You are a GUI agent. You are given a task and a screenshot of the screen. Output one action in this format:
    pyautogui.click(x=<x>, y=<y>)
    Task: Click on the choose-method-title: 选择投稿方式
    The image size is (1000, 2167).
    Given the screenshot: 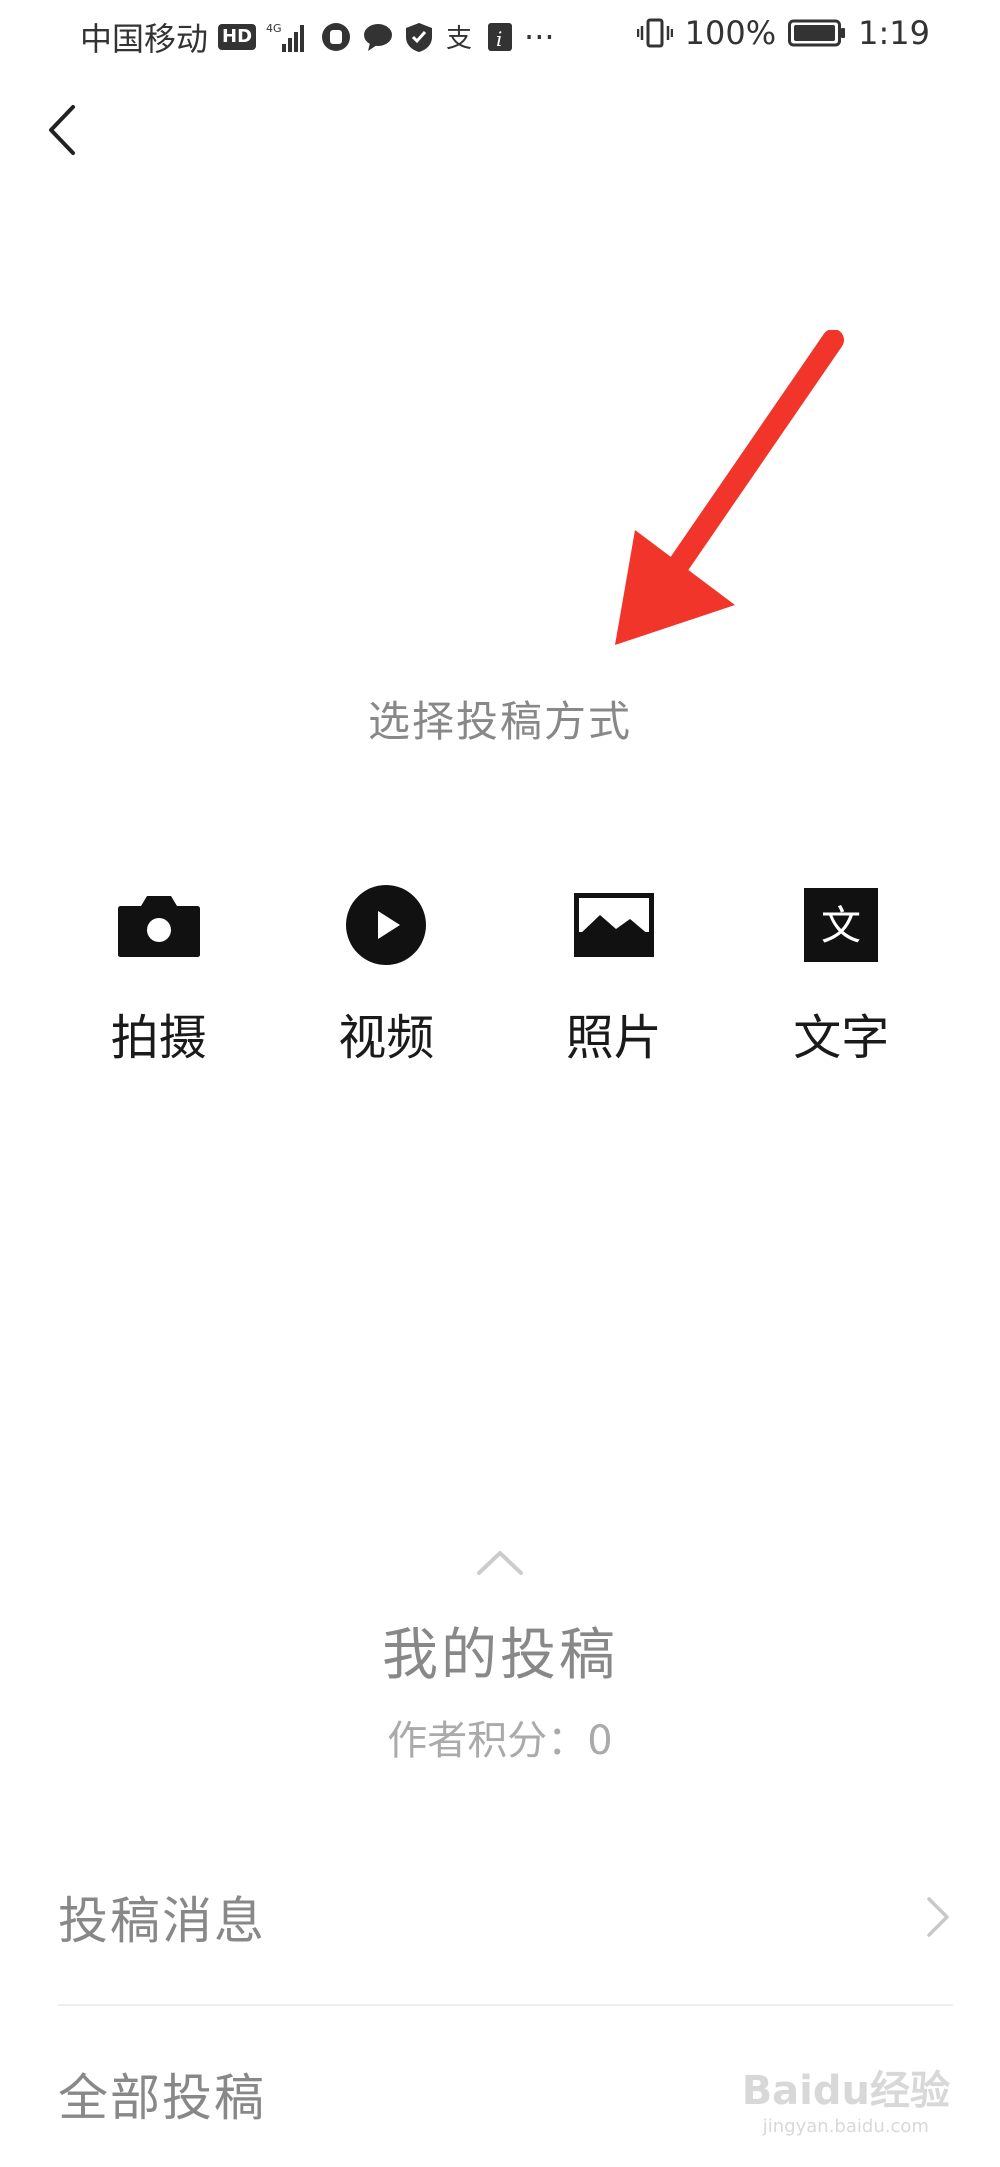 What is the action you would take?
    pyautogui.click(x=499, y=721)
    